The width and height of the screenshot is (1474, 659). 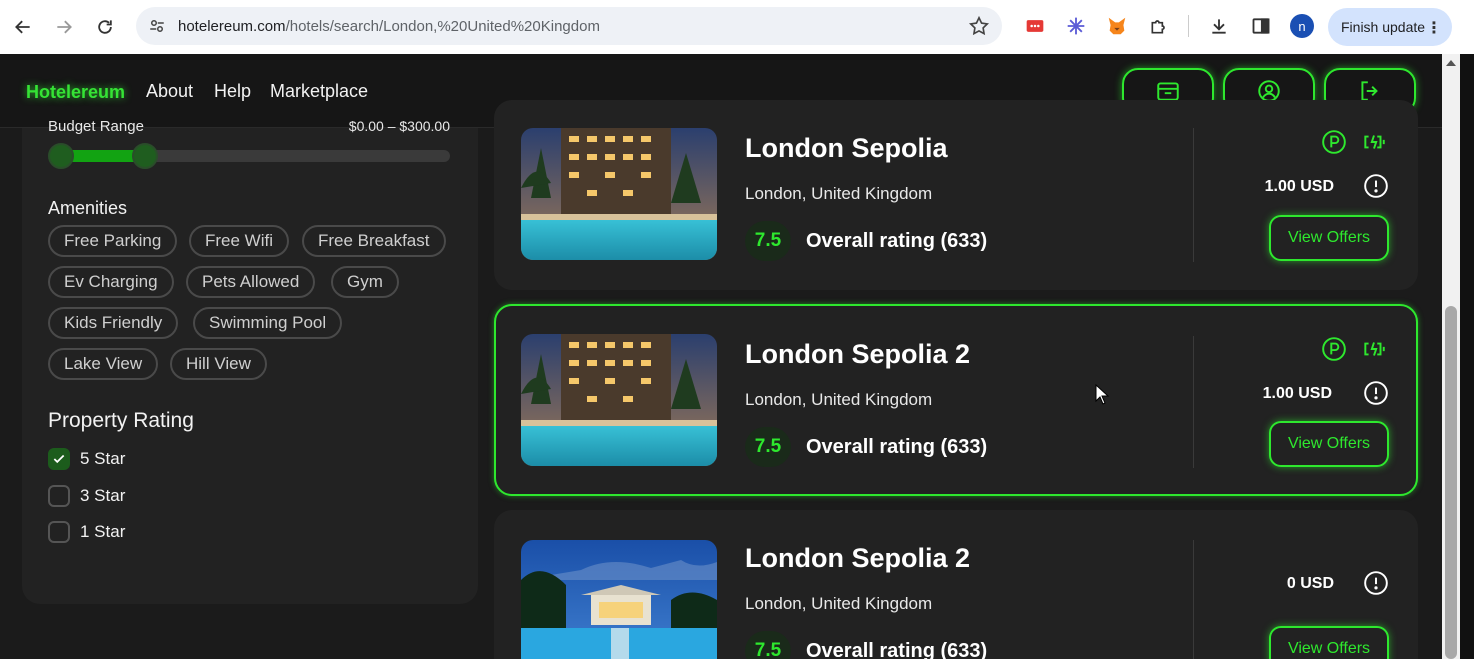 What do you see at coordinates (1219, 26) in the screenshot?
I see `download-icon` at bounding box center [1219, 26].